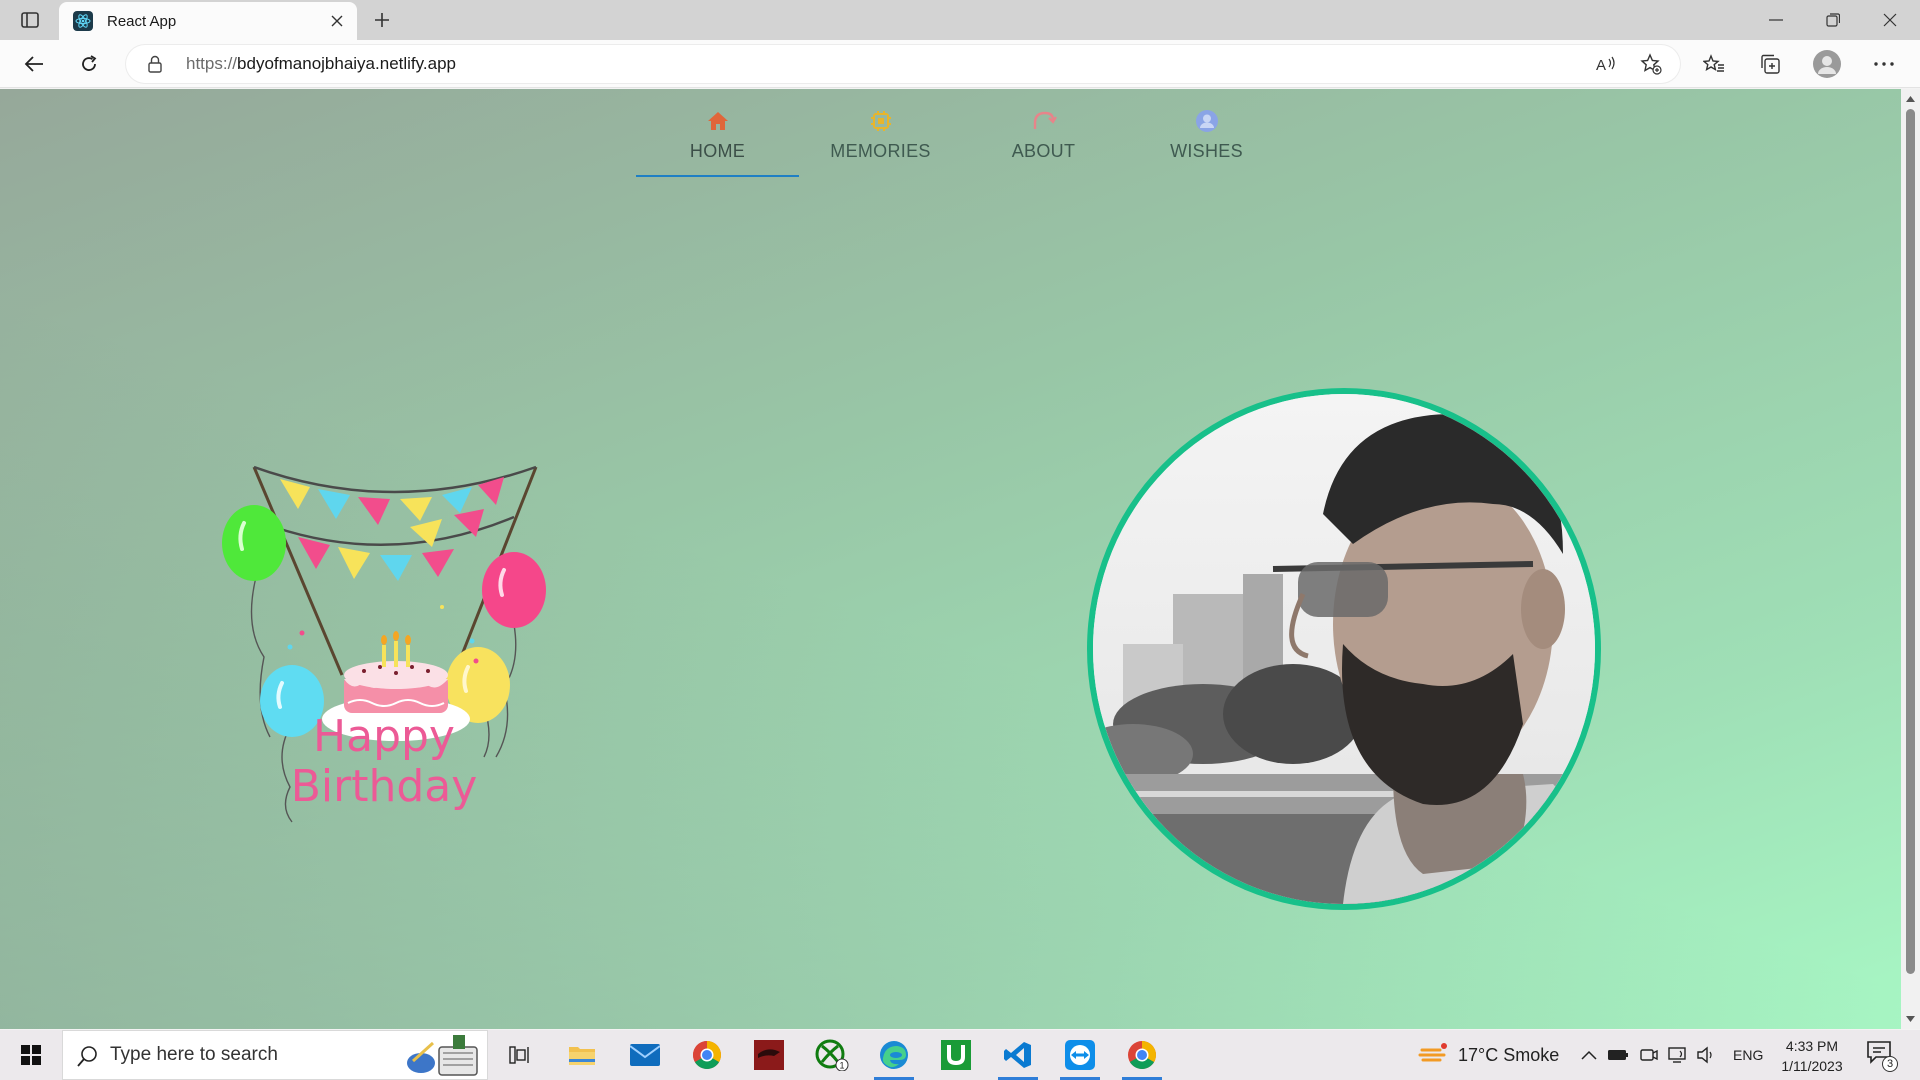 Image resolution: width=1920 pixels, height=1080 pixels. I want to click on more-options-icon, so click(1884, 64).